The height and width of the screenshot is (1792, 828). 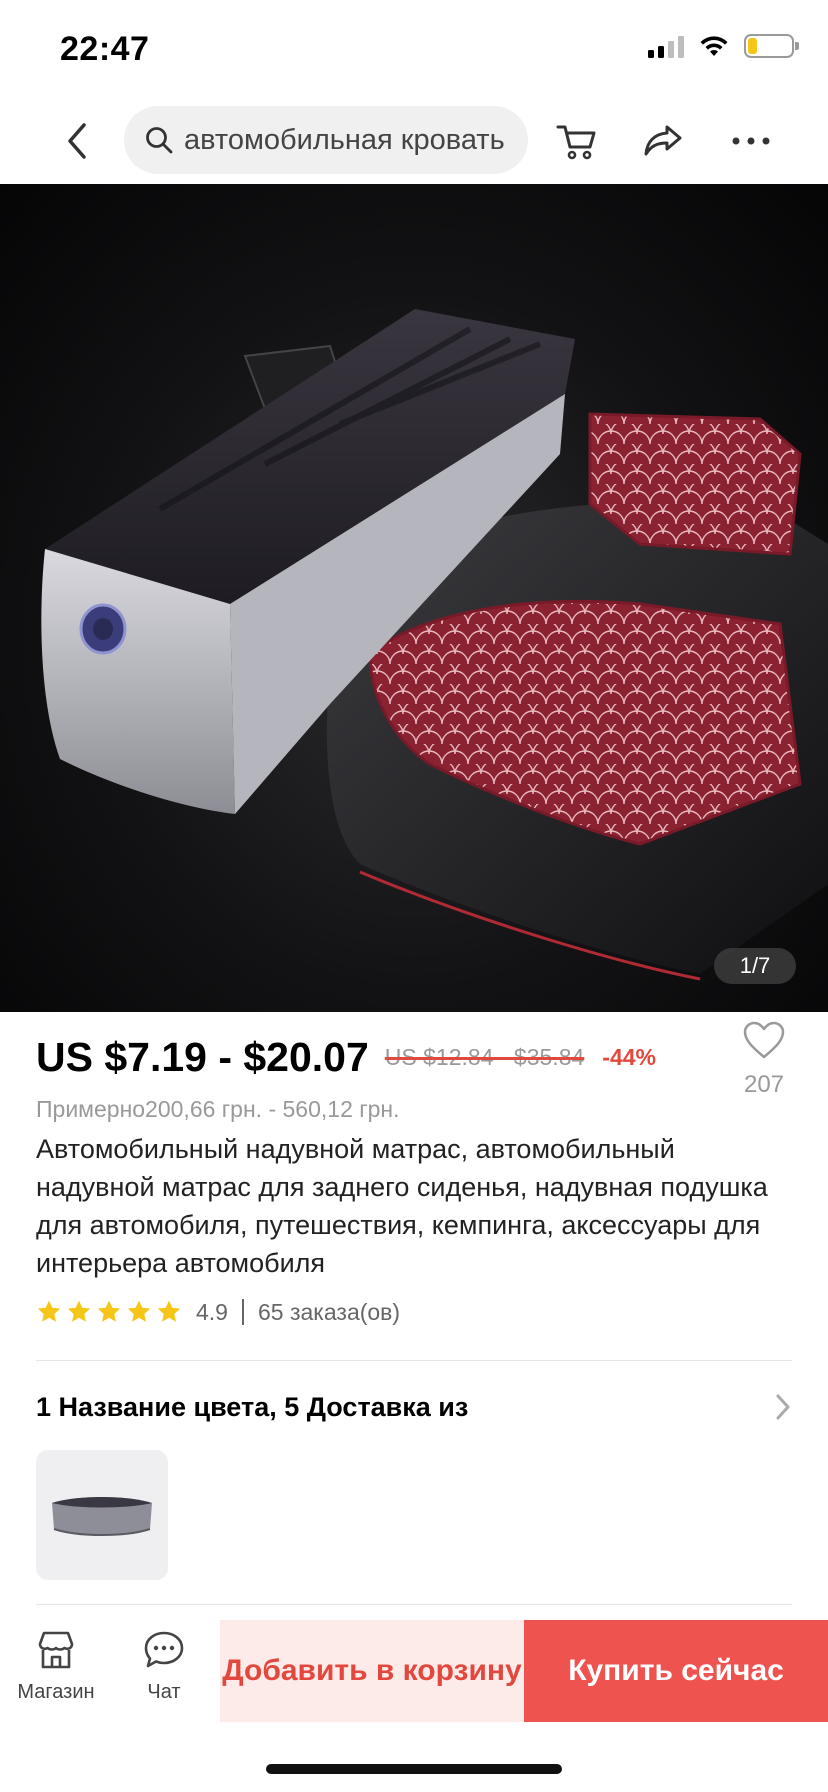 I want to click on variant-image, so click(x=102, y=1516).